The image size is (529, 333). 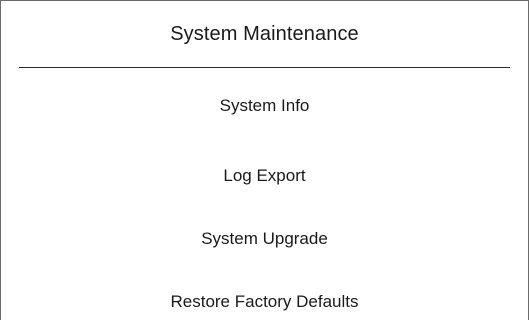 I want to click on panel-title: System Maintenance, so click(x=264, y=33).